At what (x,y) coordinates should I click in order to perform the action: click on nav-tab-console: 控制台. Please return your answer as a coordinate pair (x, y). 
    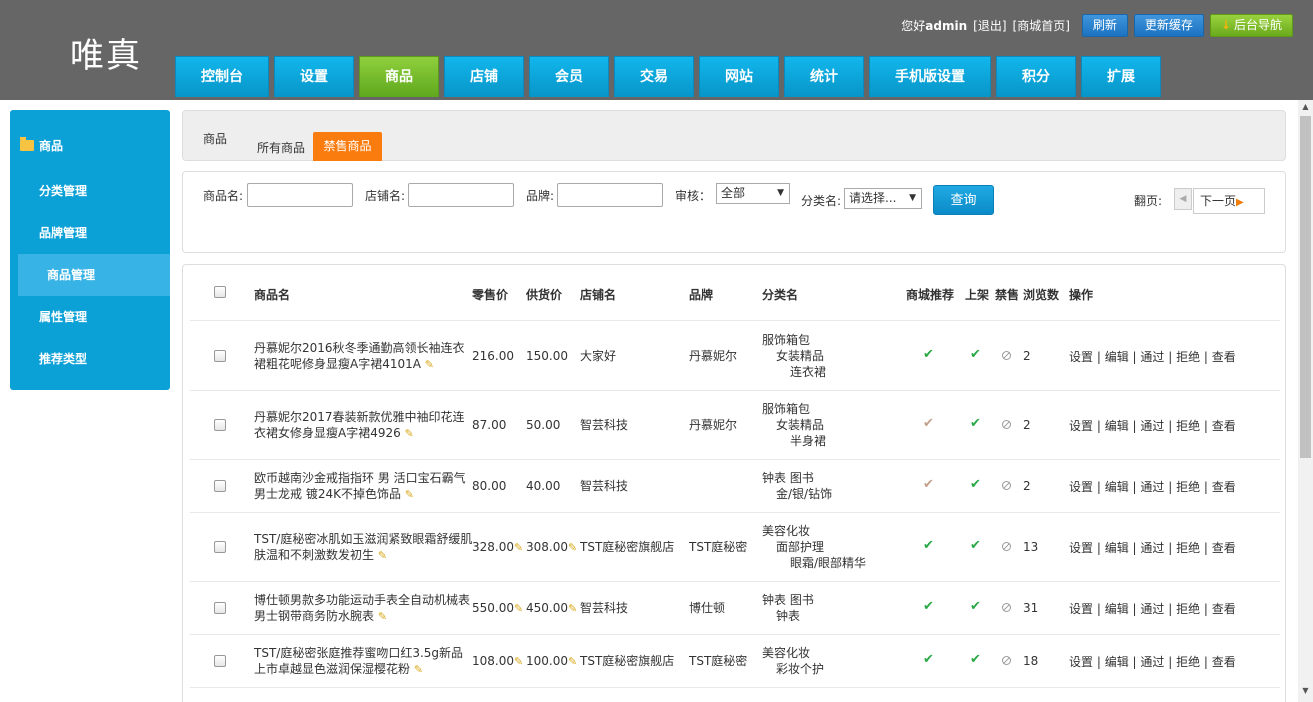
    Looking at the image, I should click on (222, 76).